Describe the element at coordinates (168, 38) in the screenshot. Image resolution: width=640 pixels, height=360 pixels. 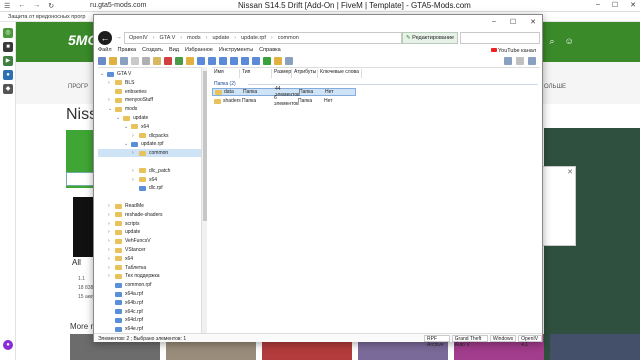
I see `path-segment: GTA V` at that location.